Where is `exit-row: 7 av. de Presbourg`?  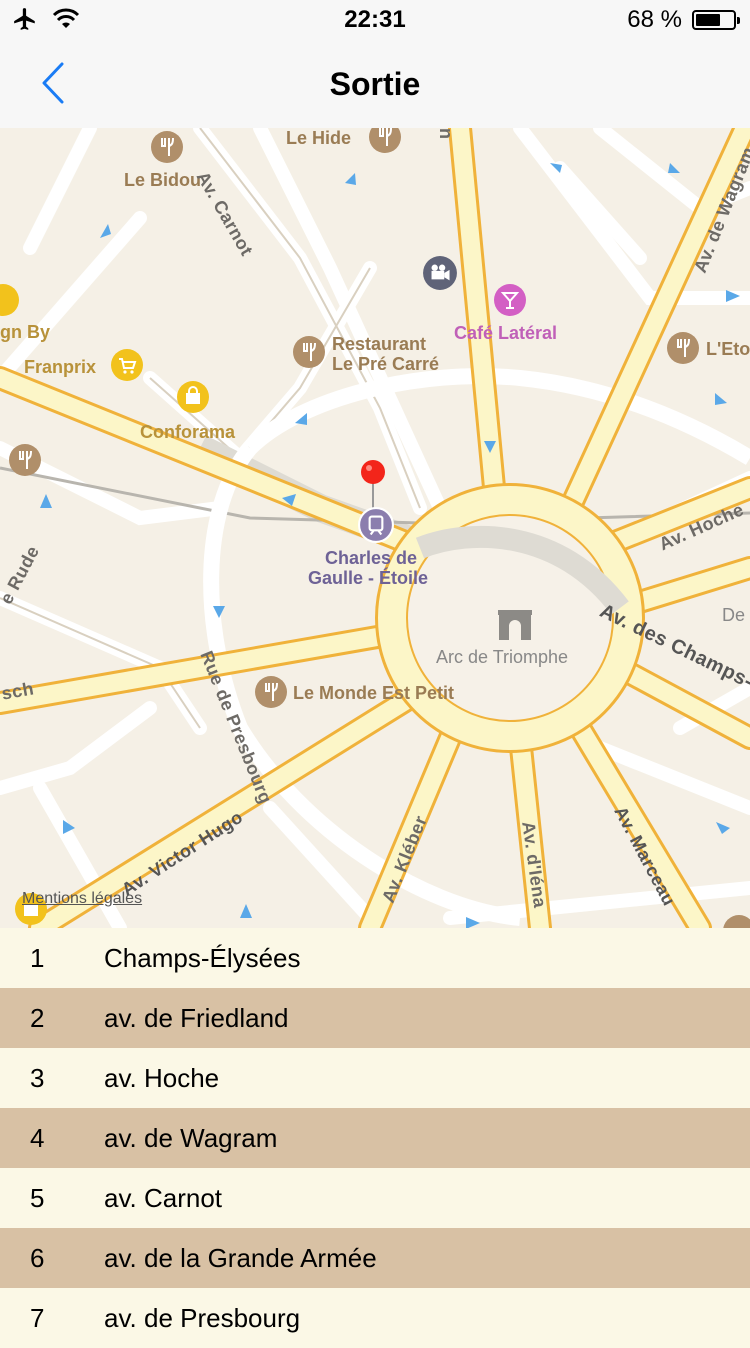
exit-row: 7 av. de Presbourg is located at coordinates (375, 1318).